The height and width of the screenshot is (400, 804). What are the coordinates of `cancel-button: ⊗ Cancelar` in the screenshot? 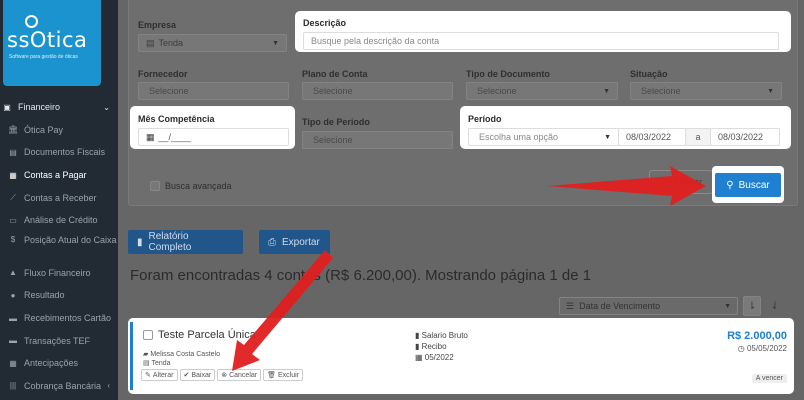 It's located at (239, 375).